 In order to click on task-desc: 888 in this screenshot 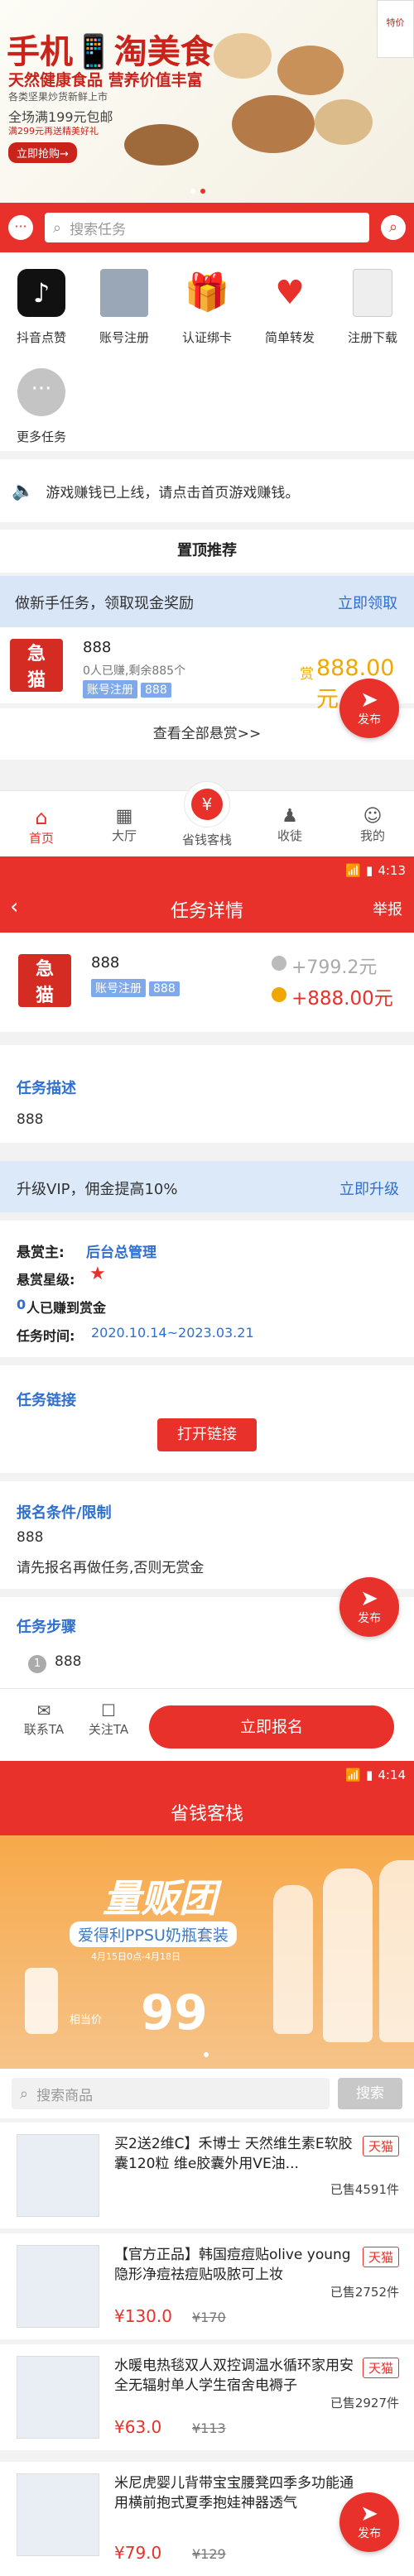, I will do `click(31, 1120)`.